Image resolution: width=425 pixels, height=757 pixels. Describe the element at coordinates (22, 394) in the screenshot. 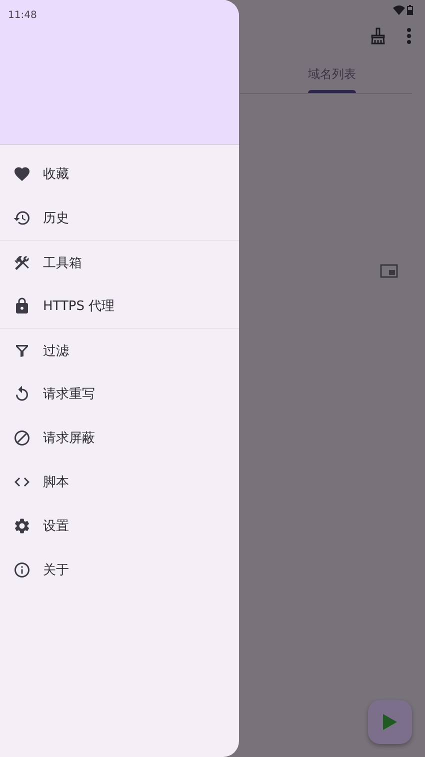

I see `rotate-arrow-icon` at that location.